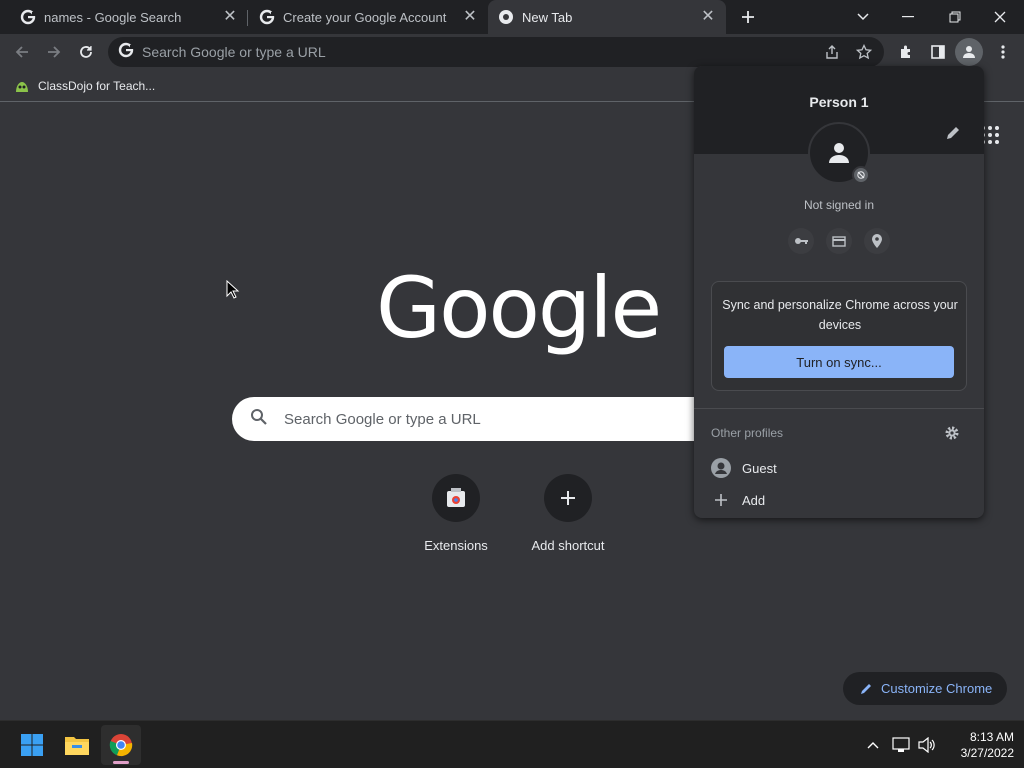 This screenshot has height=768, width=1024. I want to click on tab-create-account: Create your Google Account ✕, so click(368, 17).